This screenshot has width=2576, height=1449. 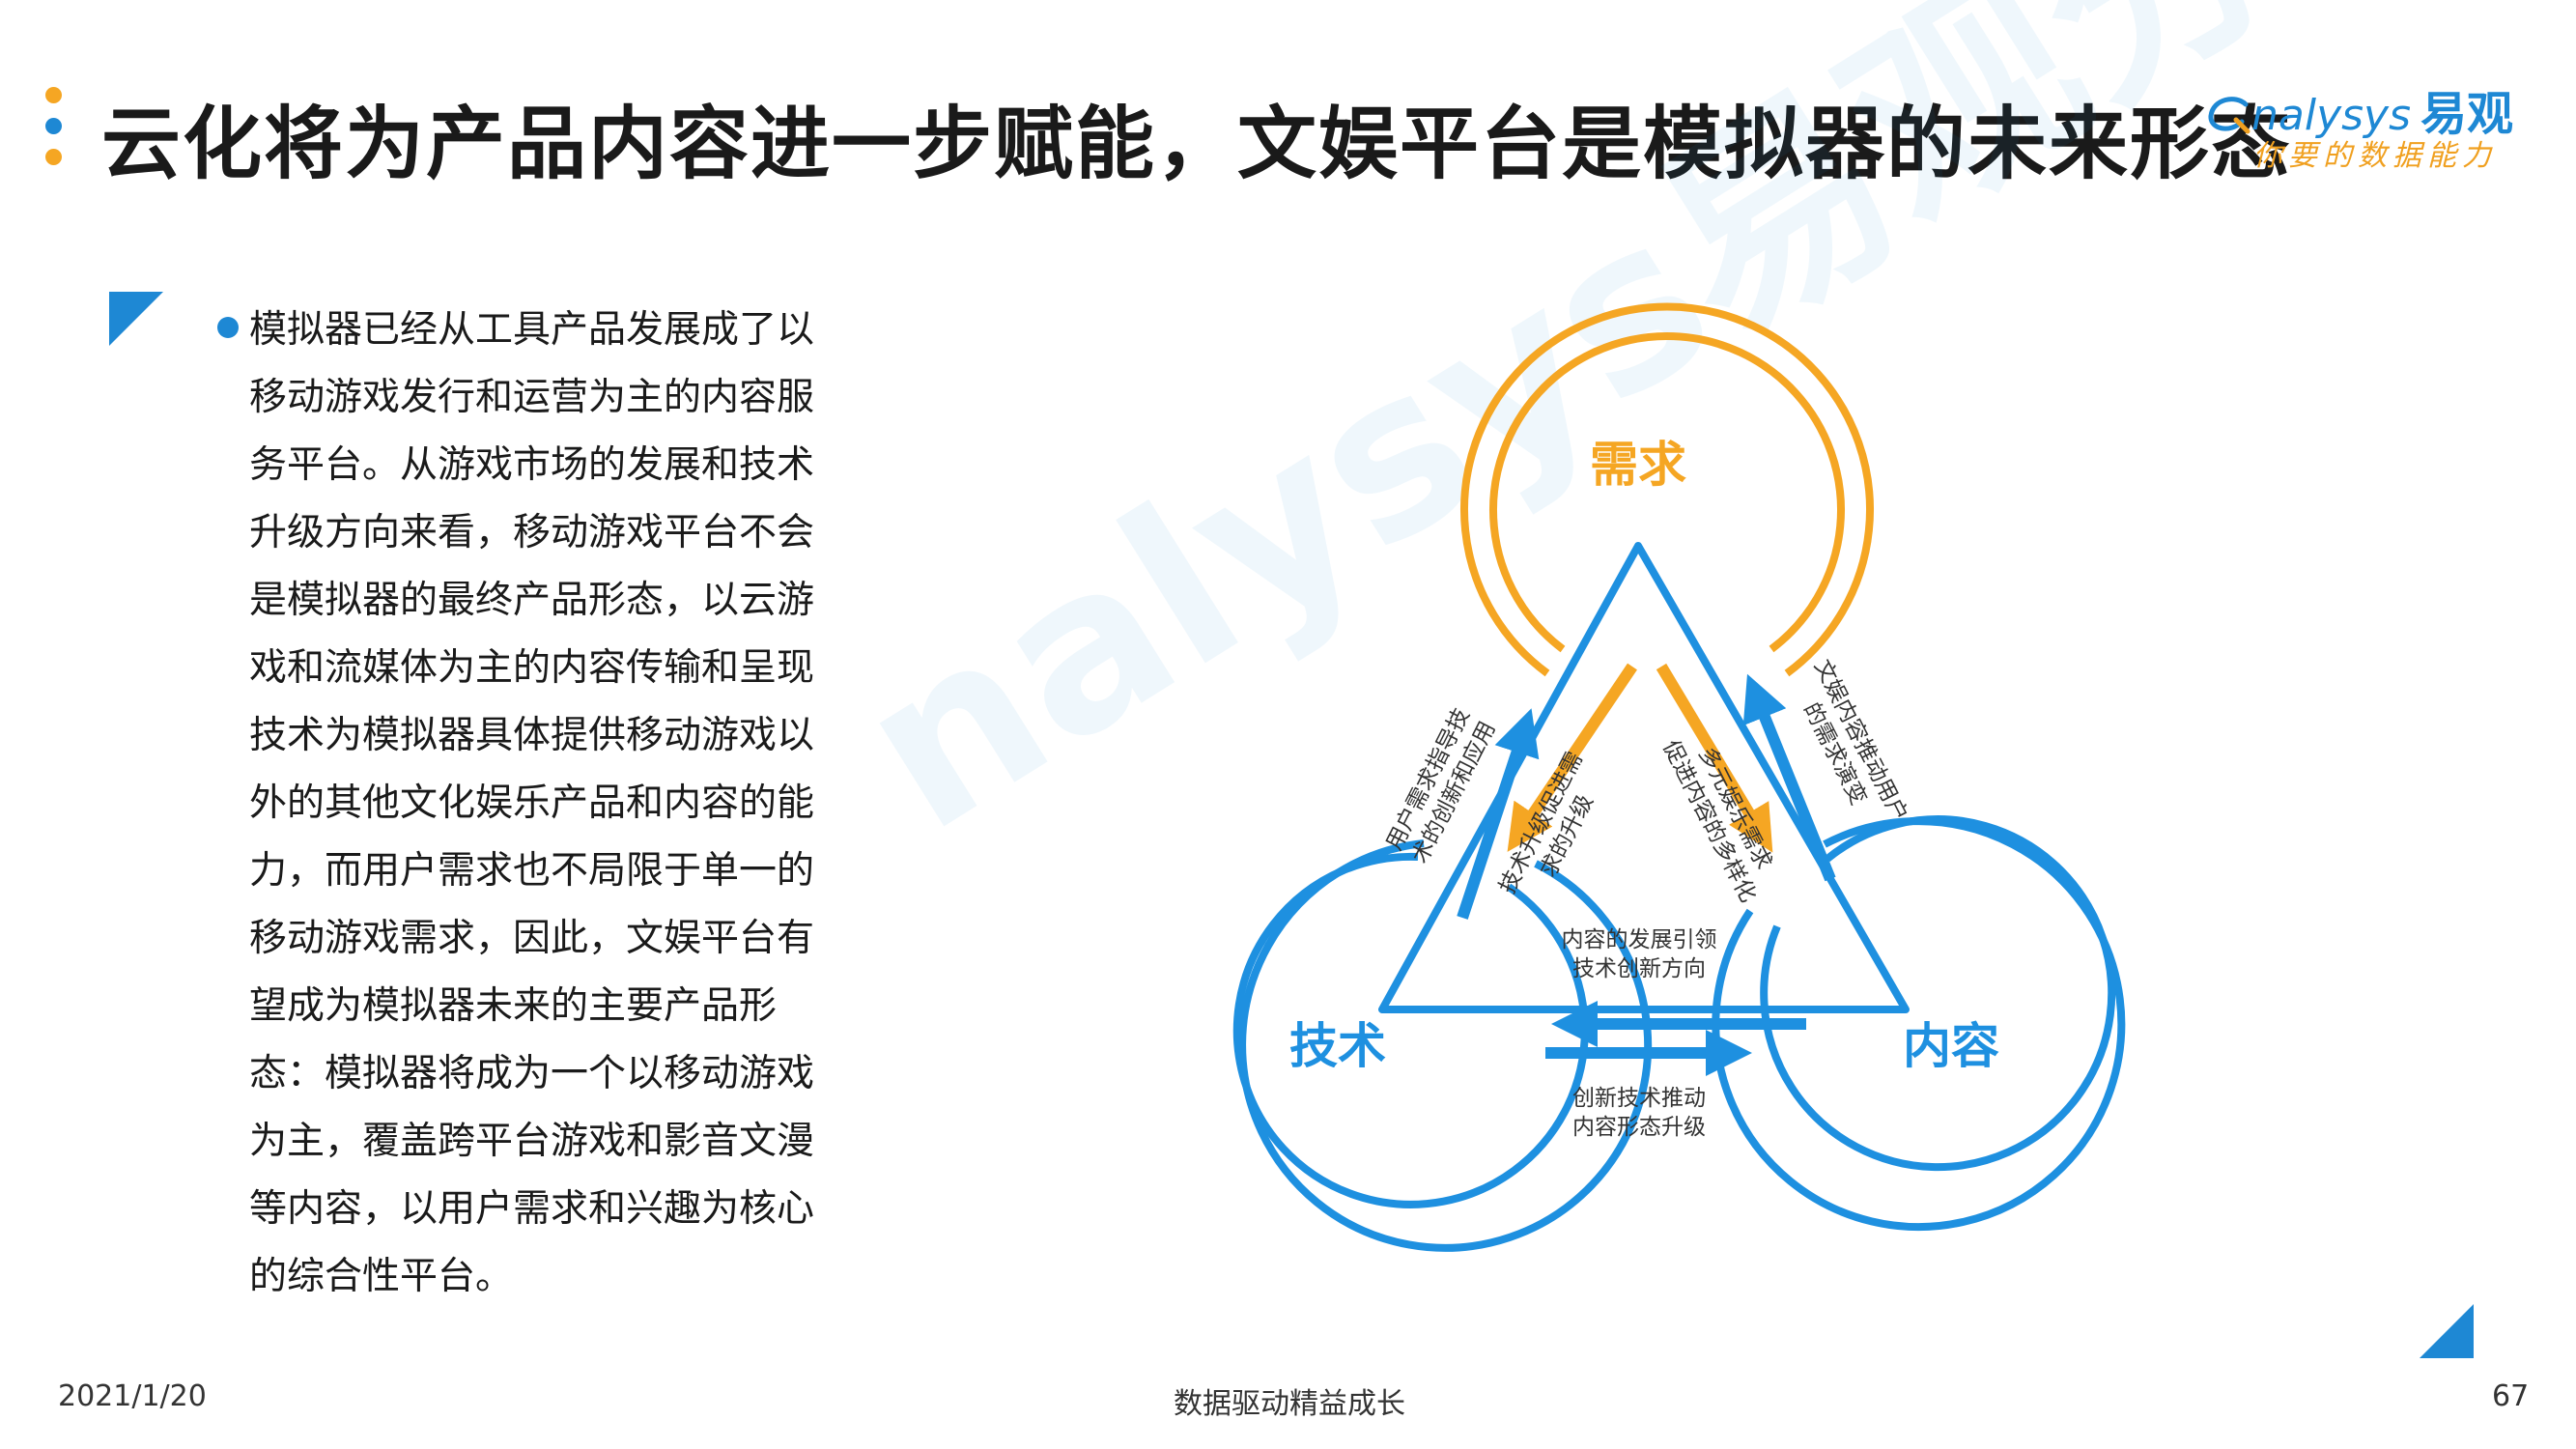 I want to click on node-tech: 技术, so click(x=1337, y=1046).